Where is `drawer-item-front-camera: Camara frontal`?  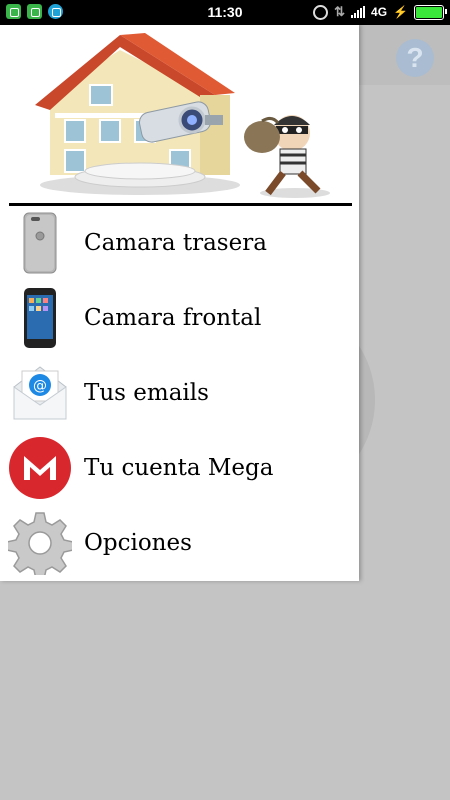 drawer-item-front-camera: Camara frontal is located at coordinates (179, 318).